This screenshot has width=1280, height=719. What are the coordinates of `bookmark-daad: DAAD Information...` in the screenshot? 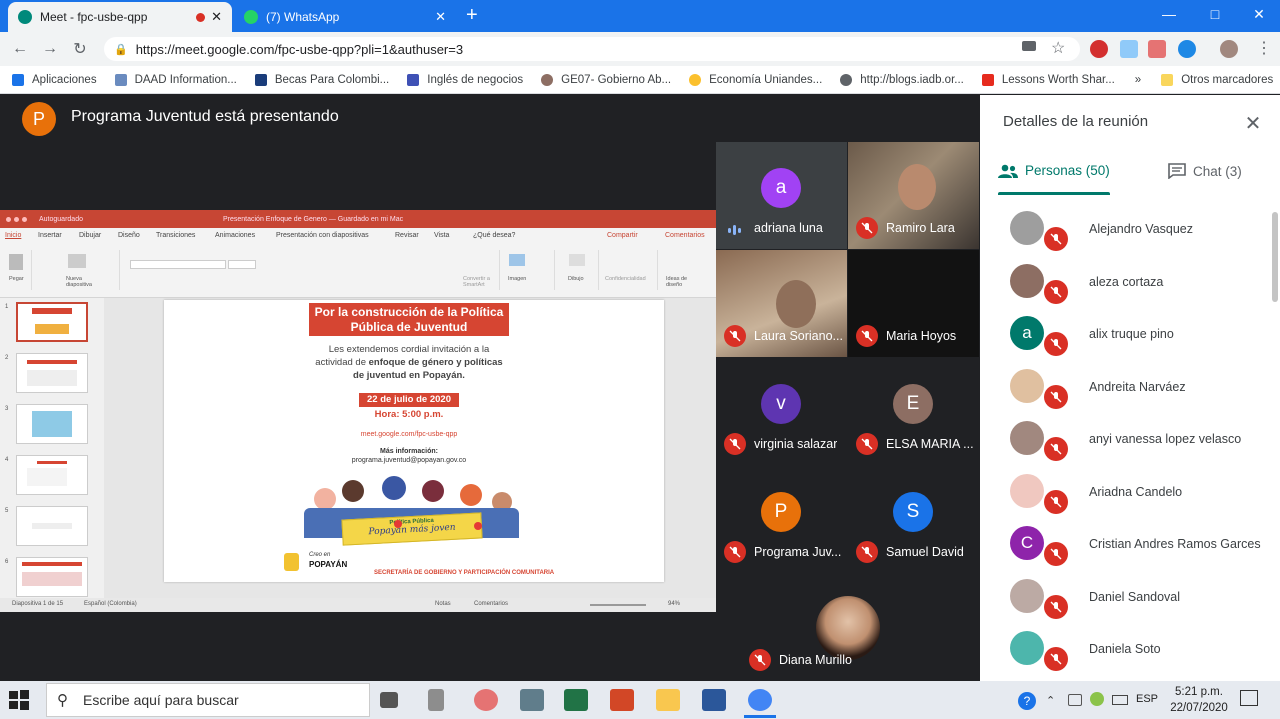 It's located at (175, 79).